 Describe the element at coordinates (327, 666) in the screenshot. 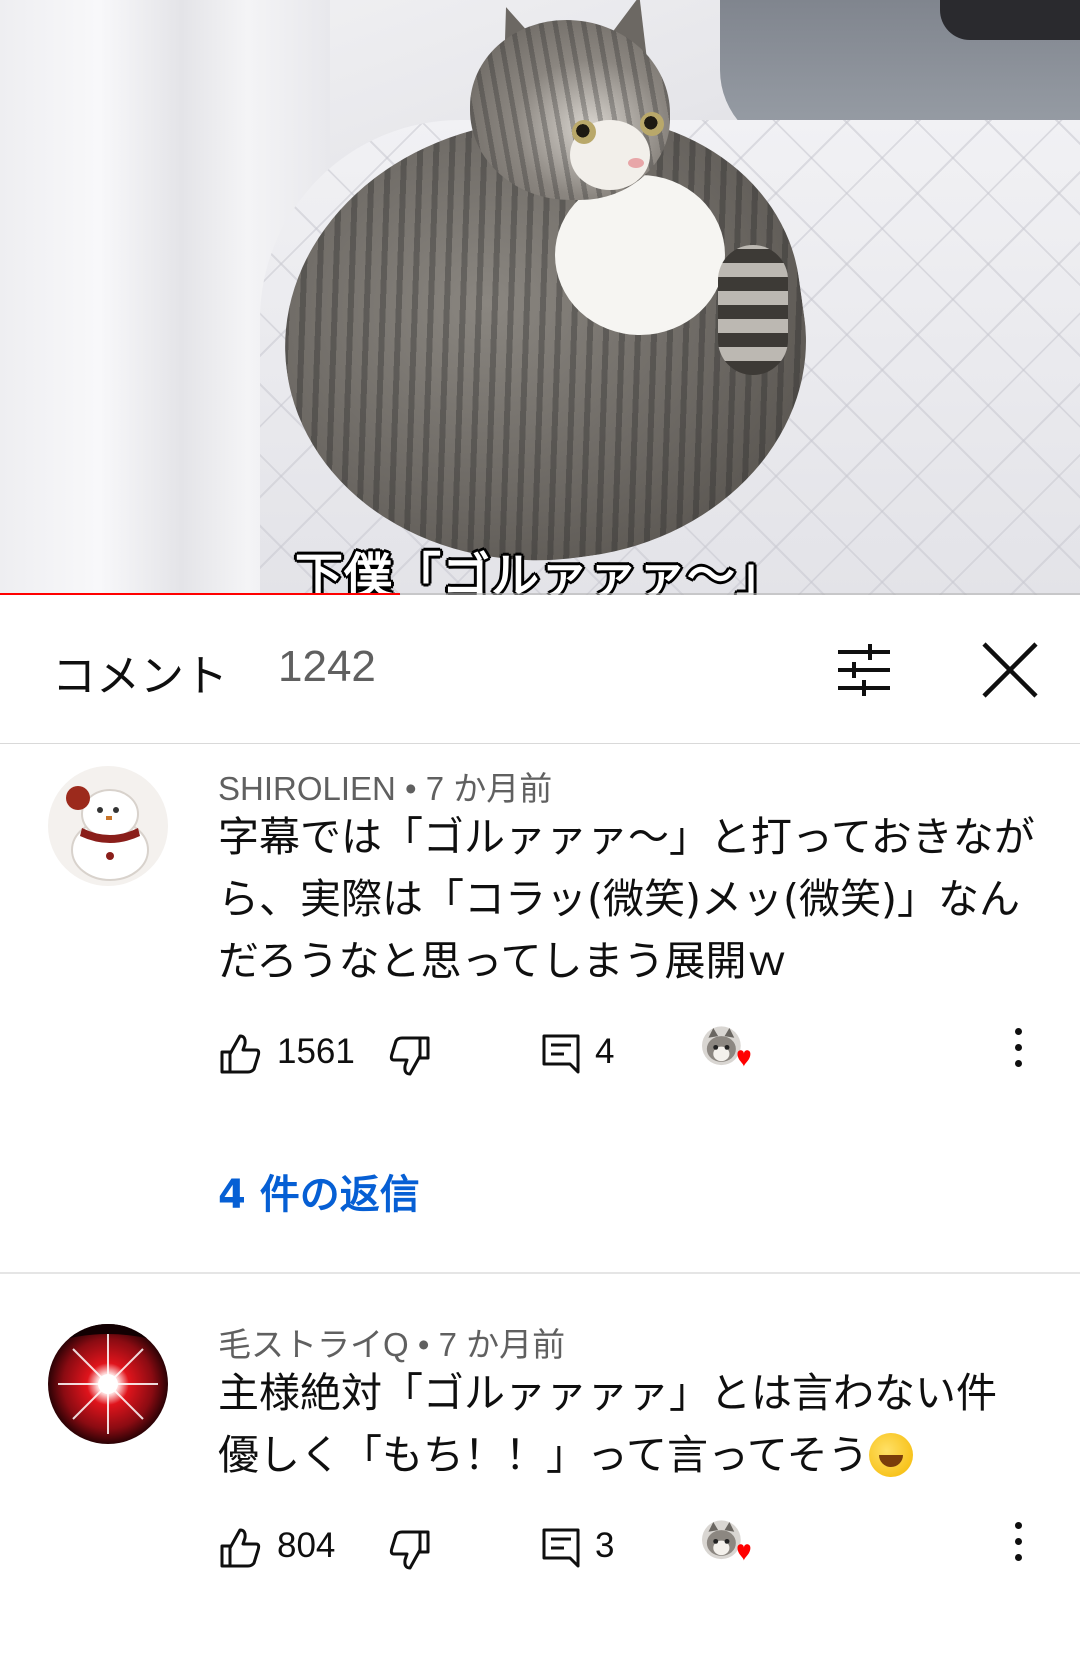

I see `comments-count: 1242` at that location.